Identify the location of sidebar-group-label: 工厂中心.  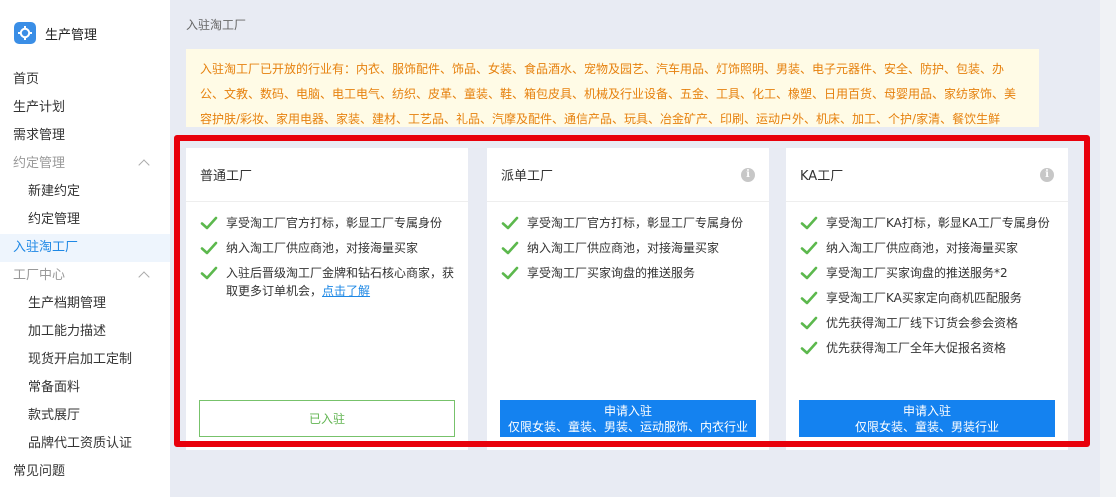
(39, 275).